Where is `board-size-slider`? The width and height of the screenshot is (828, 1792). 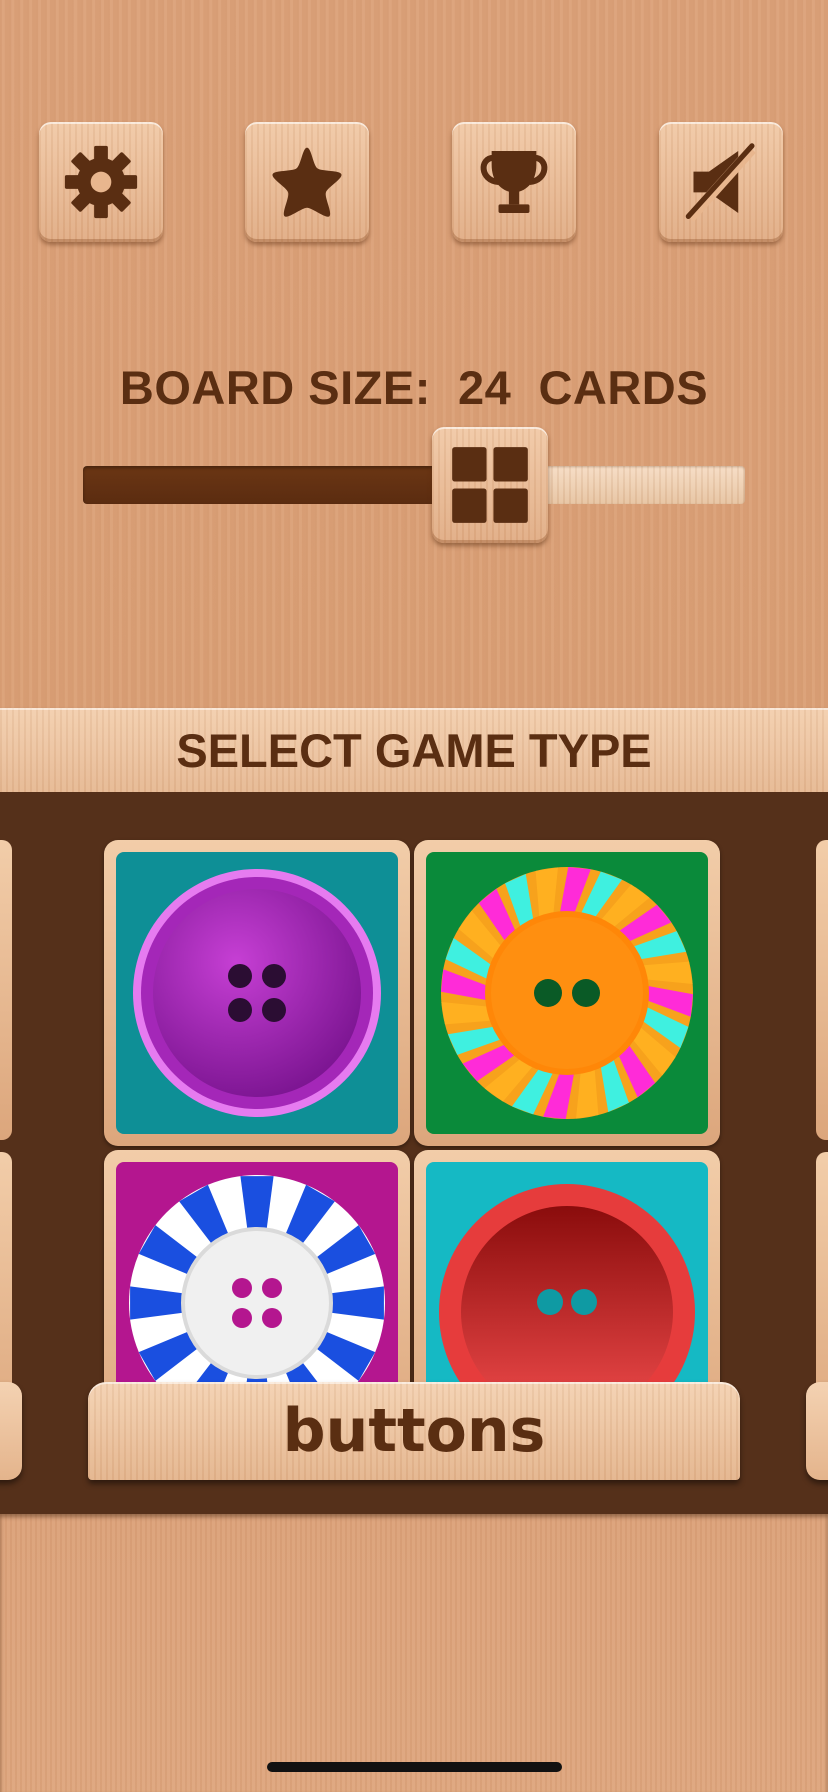 board-size-slider is located at coordinates (414, 485).